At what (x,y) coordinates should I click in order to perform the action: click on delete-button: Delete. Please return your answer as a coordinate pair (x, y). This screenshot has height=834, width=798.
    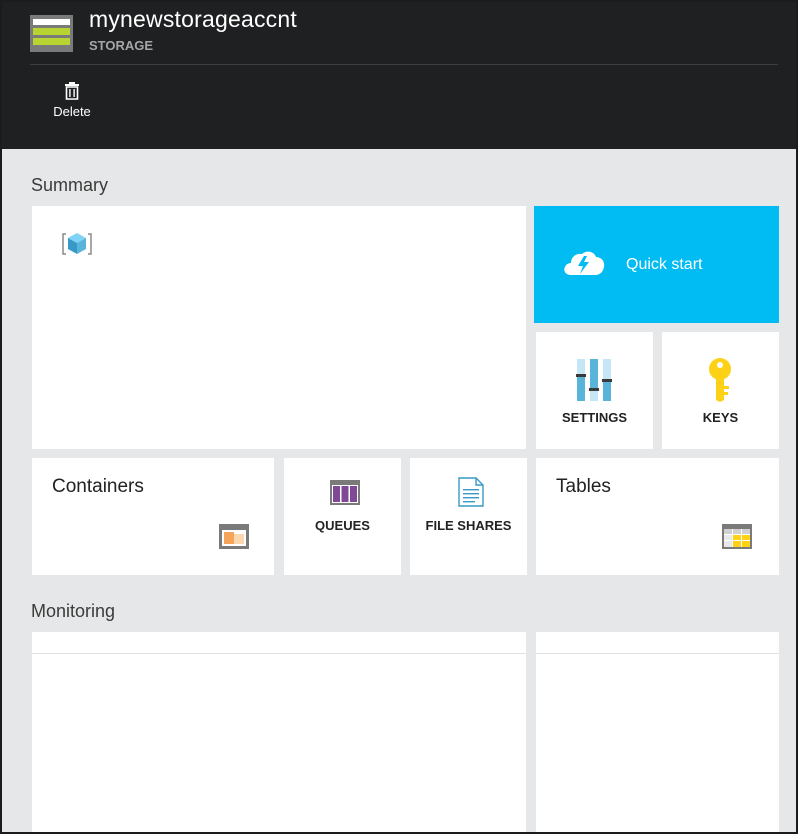
    Looking at the image, I should click on (72, 105).